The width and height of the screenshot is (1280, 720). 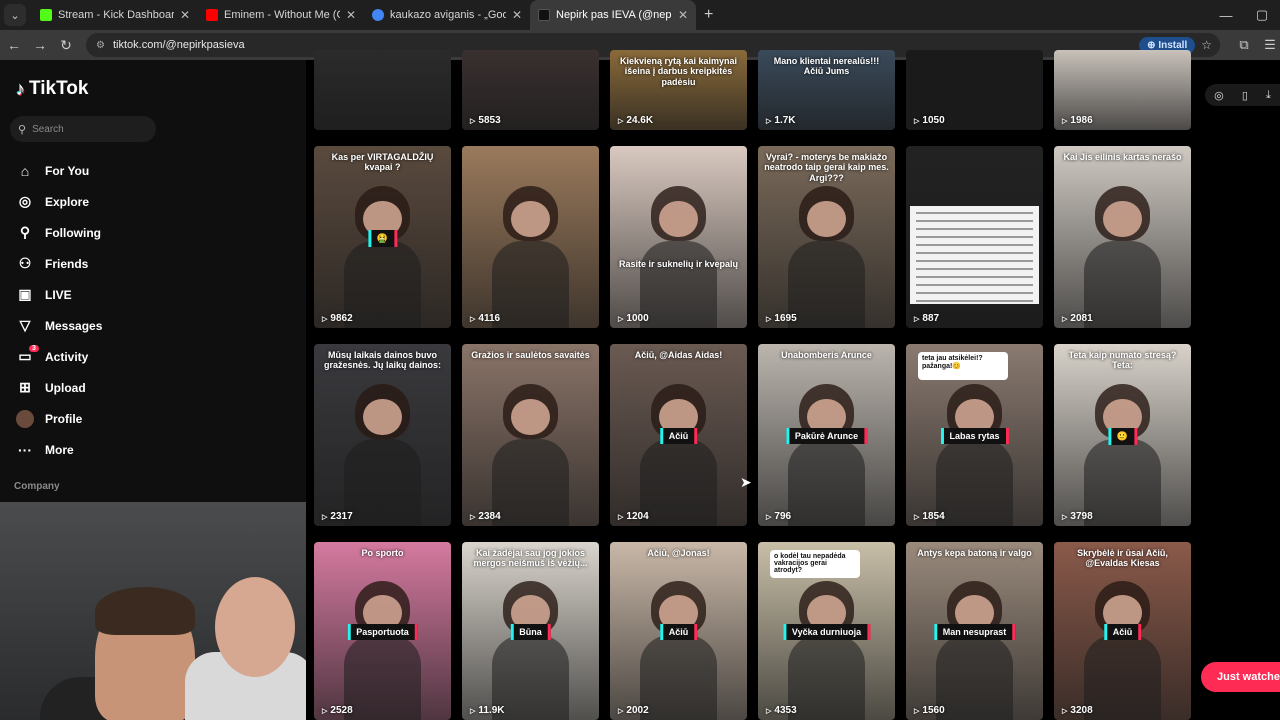 I want to click on sidebar-item-activity: ▭ 3 Activity, so click(x=59, y=356).